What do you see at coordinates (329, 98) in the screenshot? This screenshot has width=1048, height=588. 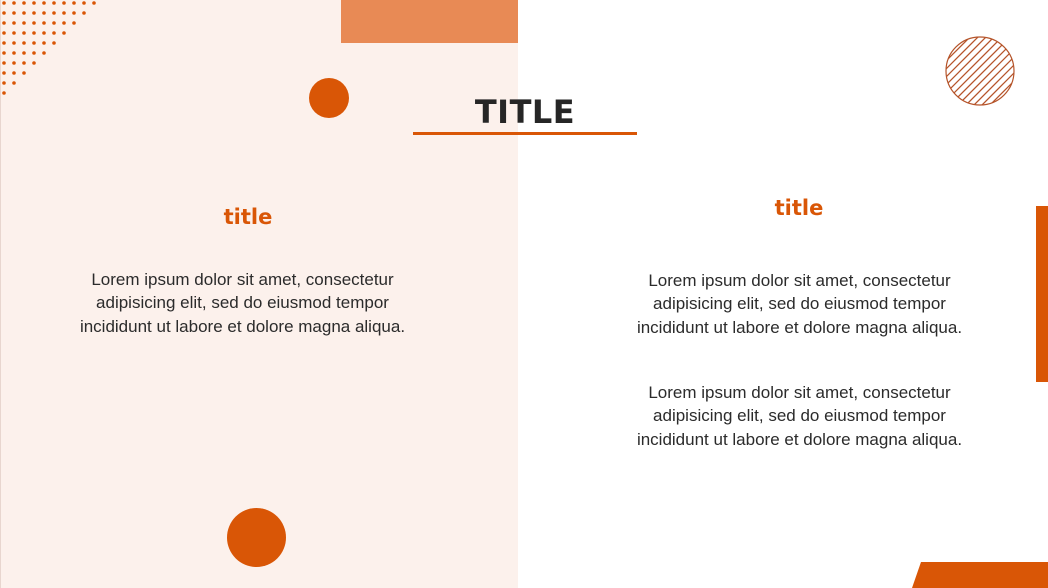 I see `small-circle-decoration` at bounding box center [329, 98].